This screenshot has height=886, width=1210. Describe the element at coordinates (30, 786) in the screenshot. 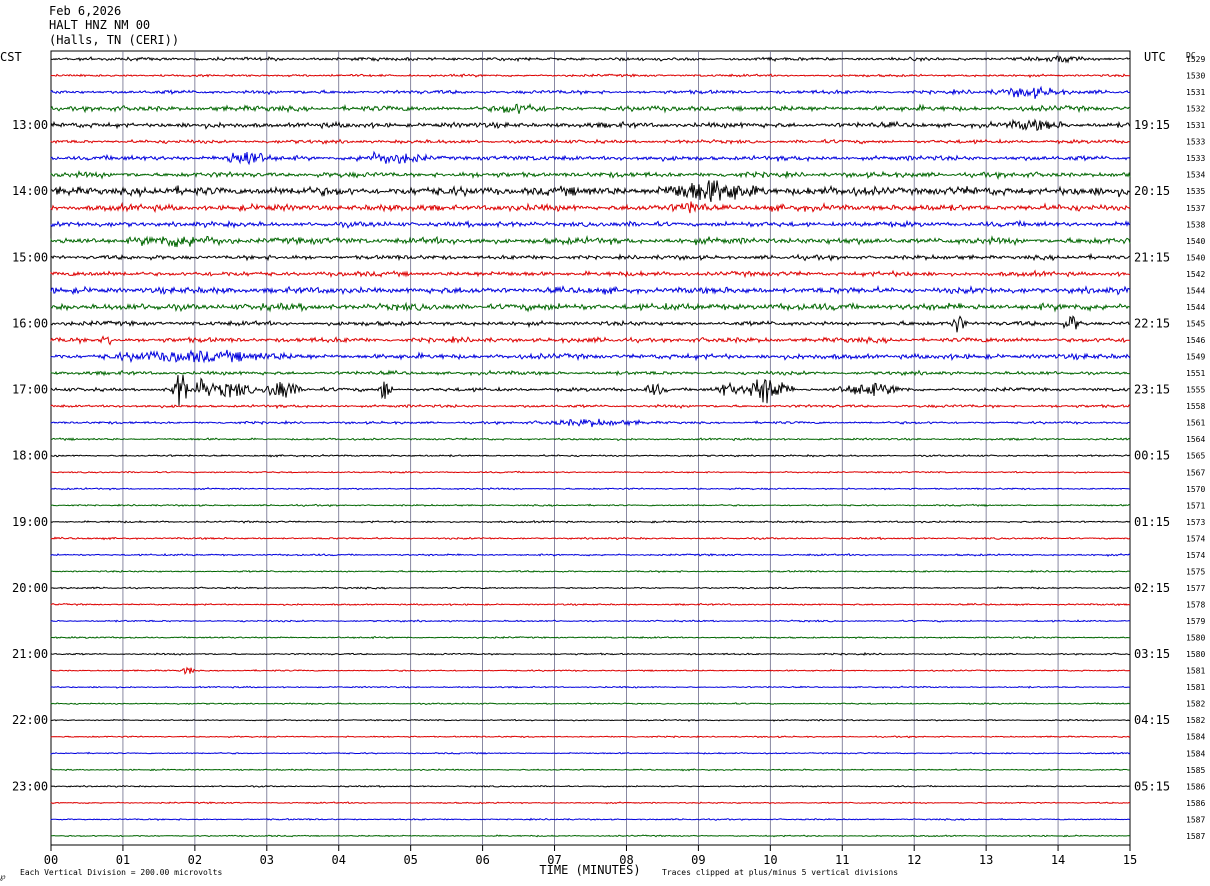

I see `cst-hour-label: 23:00` at that location.